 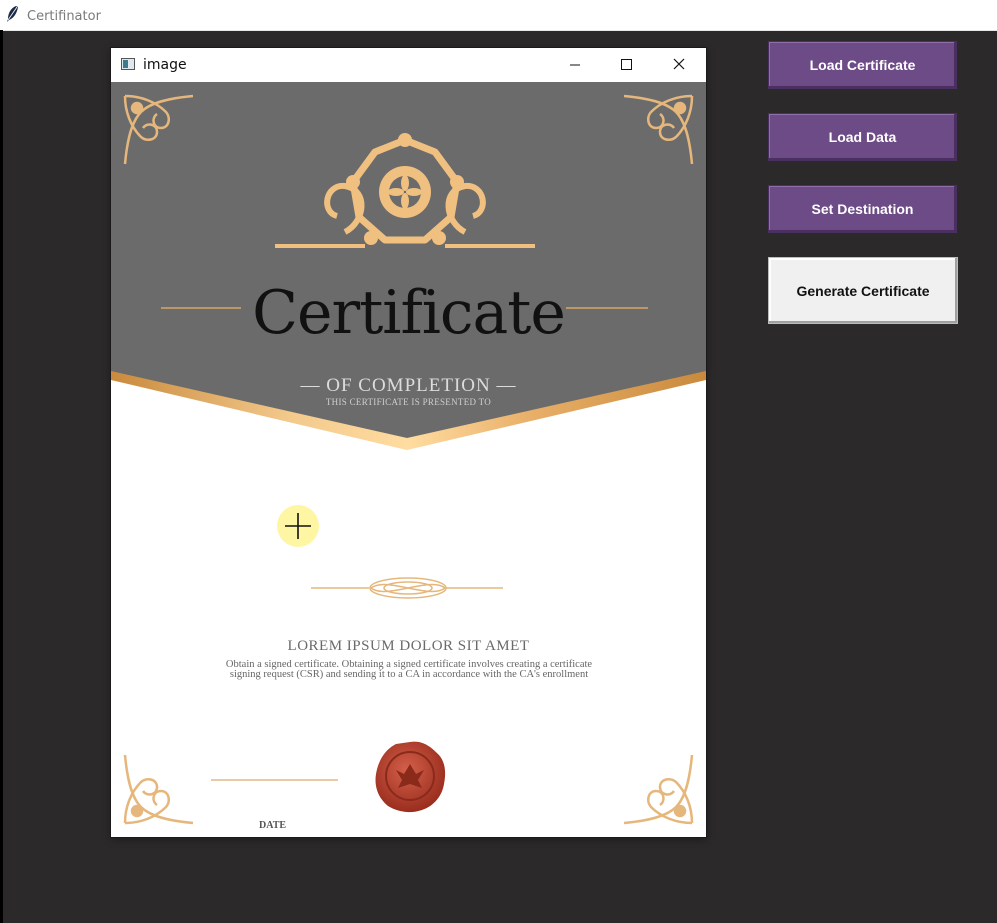 What do you see at coordinates (408, 65) in the screenshot?
I see `image-window-titlebar: image` at bounding box center [408, 65].